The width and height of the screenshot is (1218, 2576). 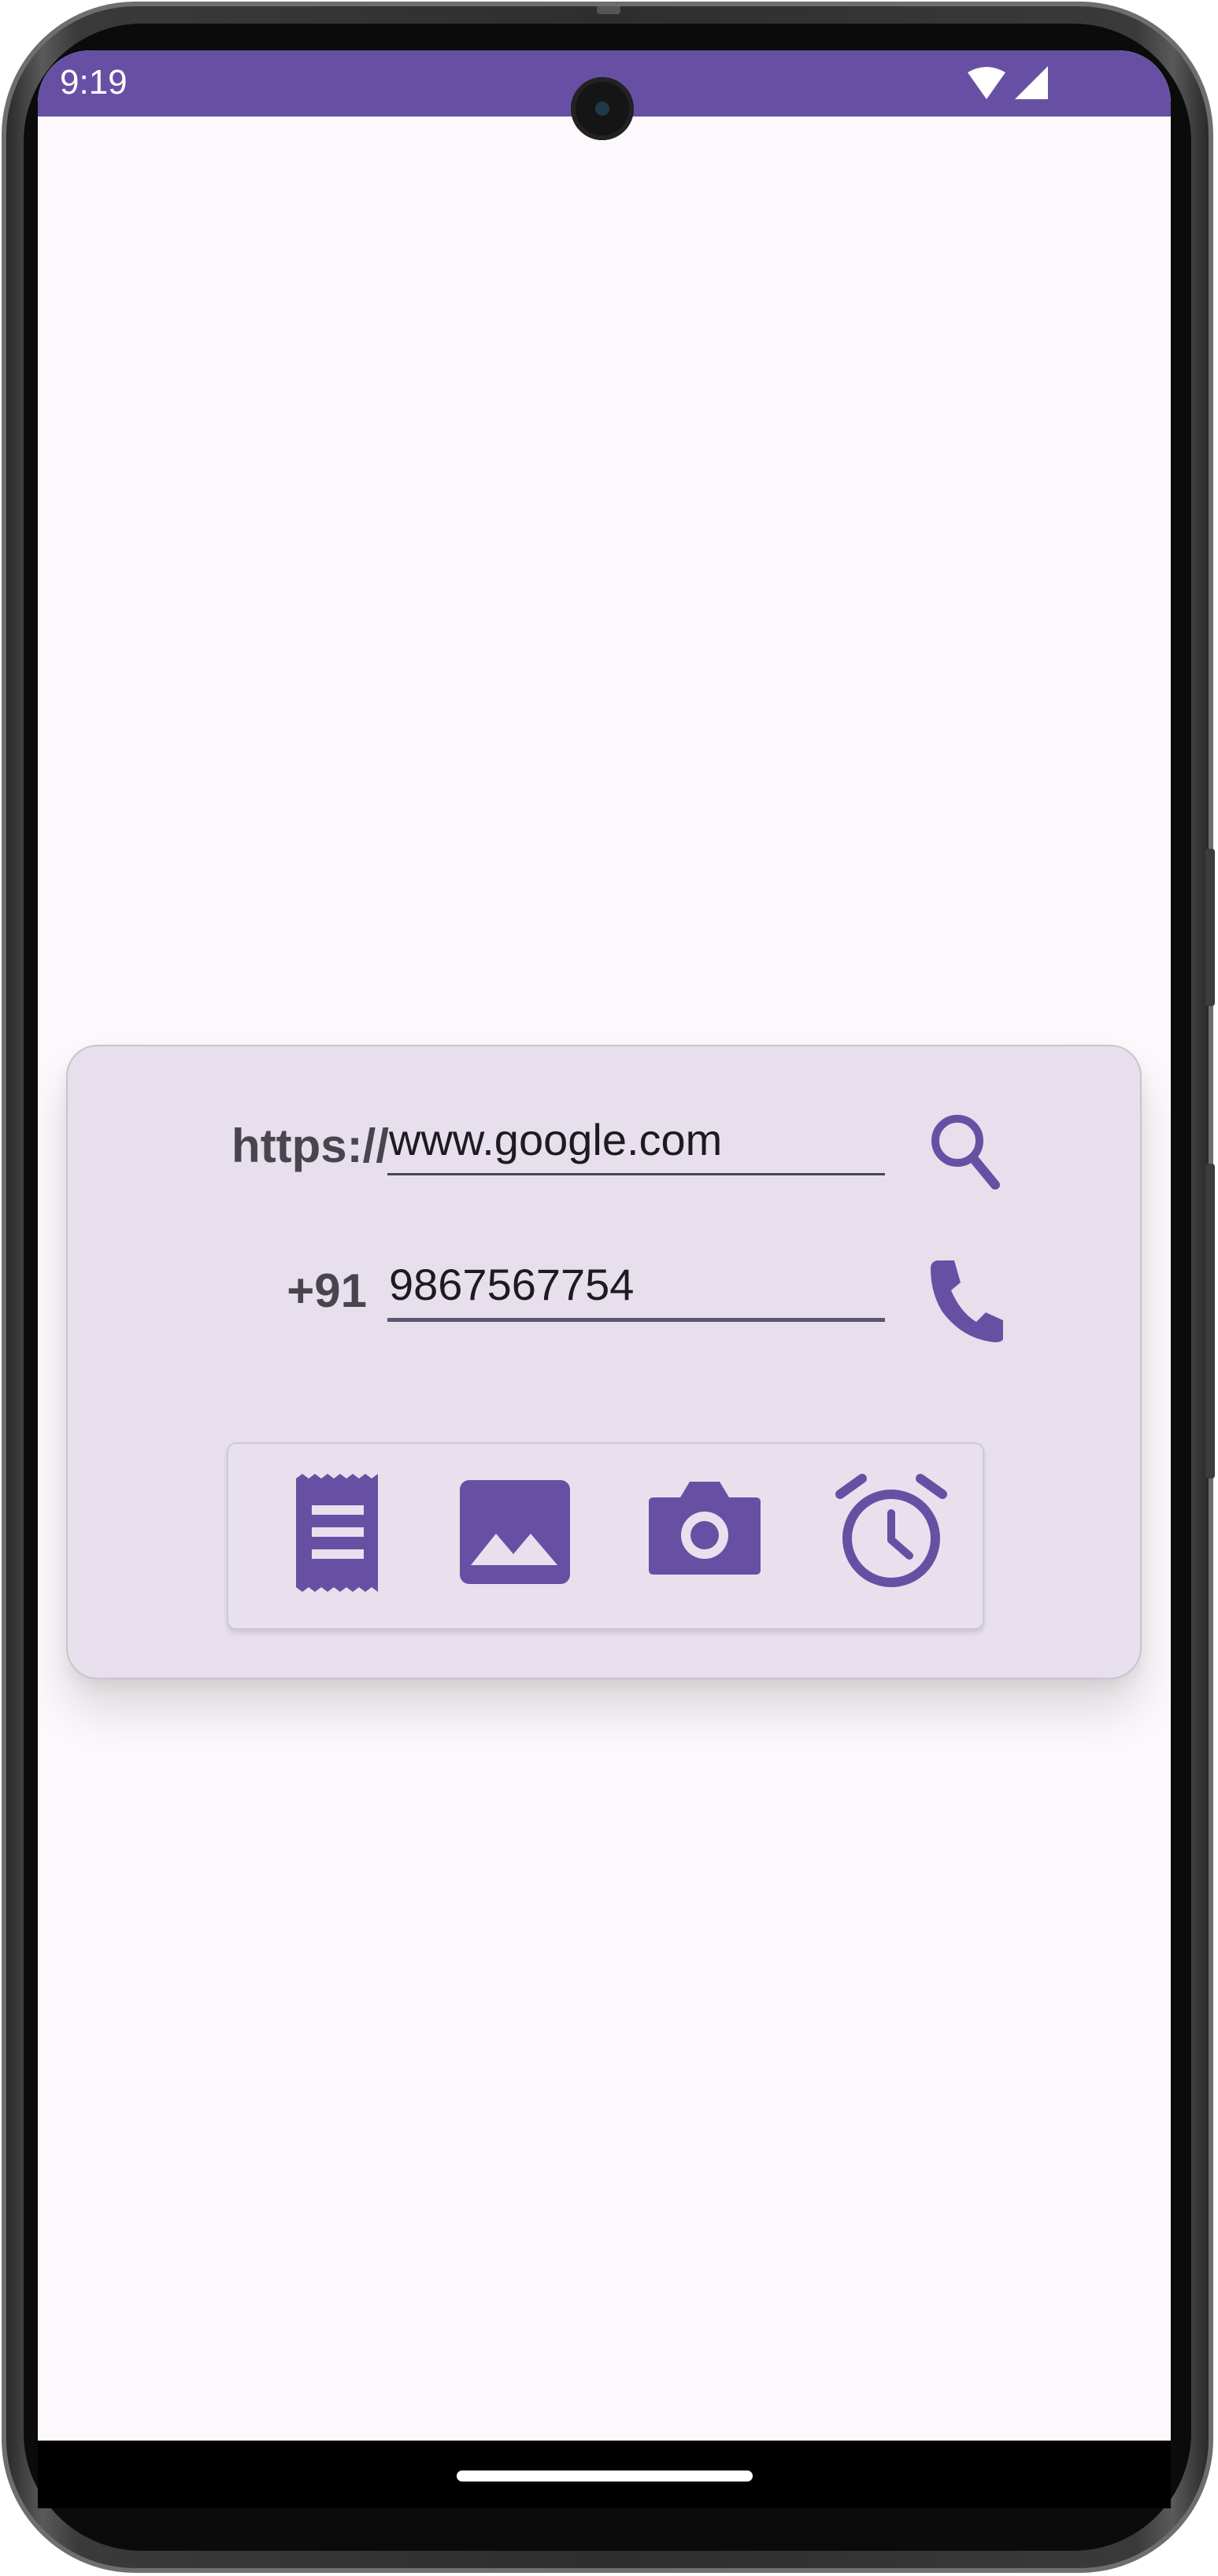 I want to click on gallery-button, so click(x=516, y=1533).